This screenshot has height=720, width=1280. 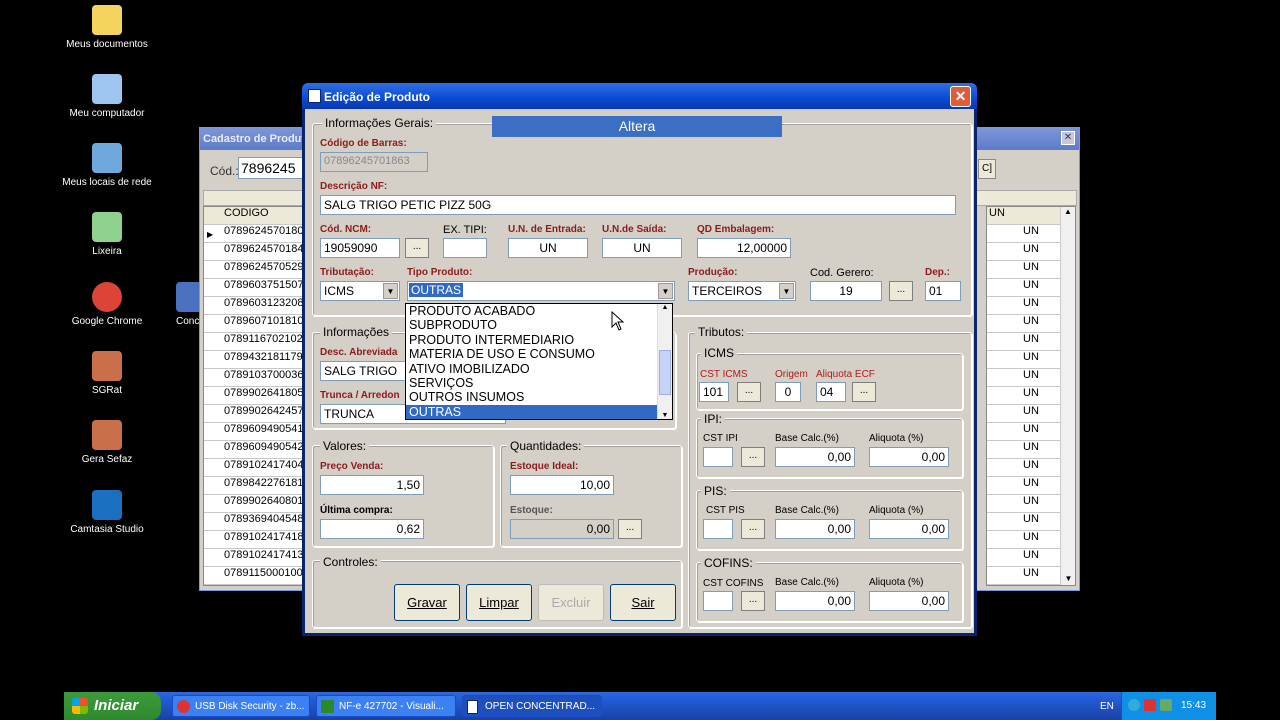 What do you see at coordinates (909, 601) in the screenshot?
I see `cofins-aliquota-field: 0,00` at bounding box center [909, 601].